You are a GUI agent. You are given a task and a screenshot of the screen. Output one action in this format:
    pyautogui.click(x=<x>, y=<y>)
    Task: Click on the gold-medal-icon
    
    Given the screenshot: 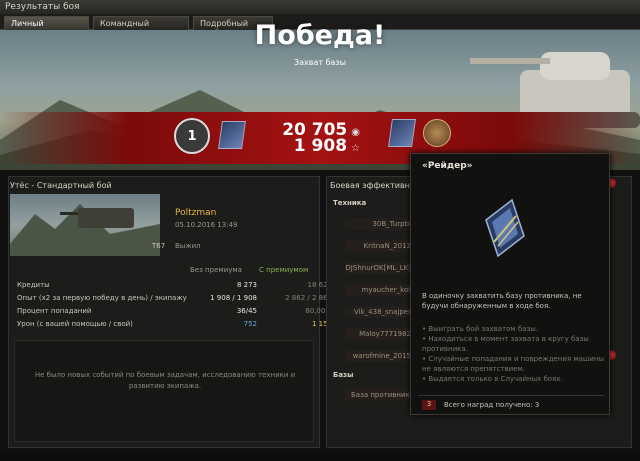 What is the action you would take?
    pyautogui.click(x=437, y=133)
    